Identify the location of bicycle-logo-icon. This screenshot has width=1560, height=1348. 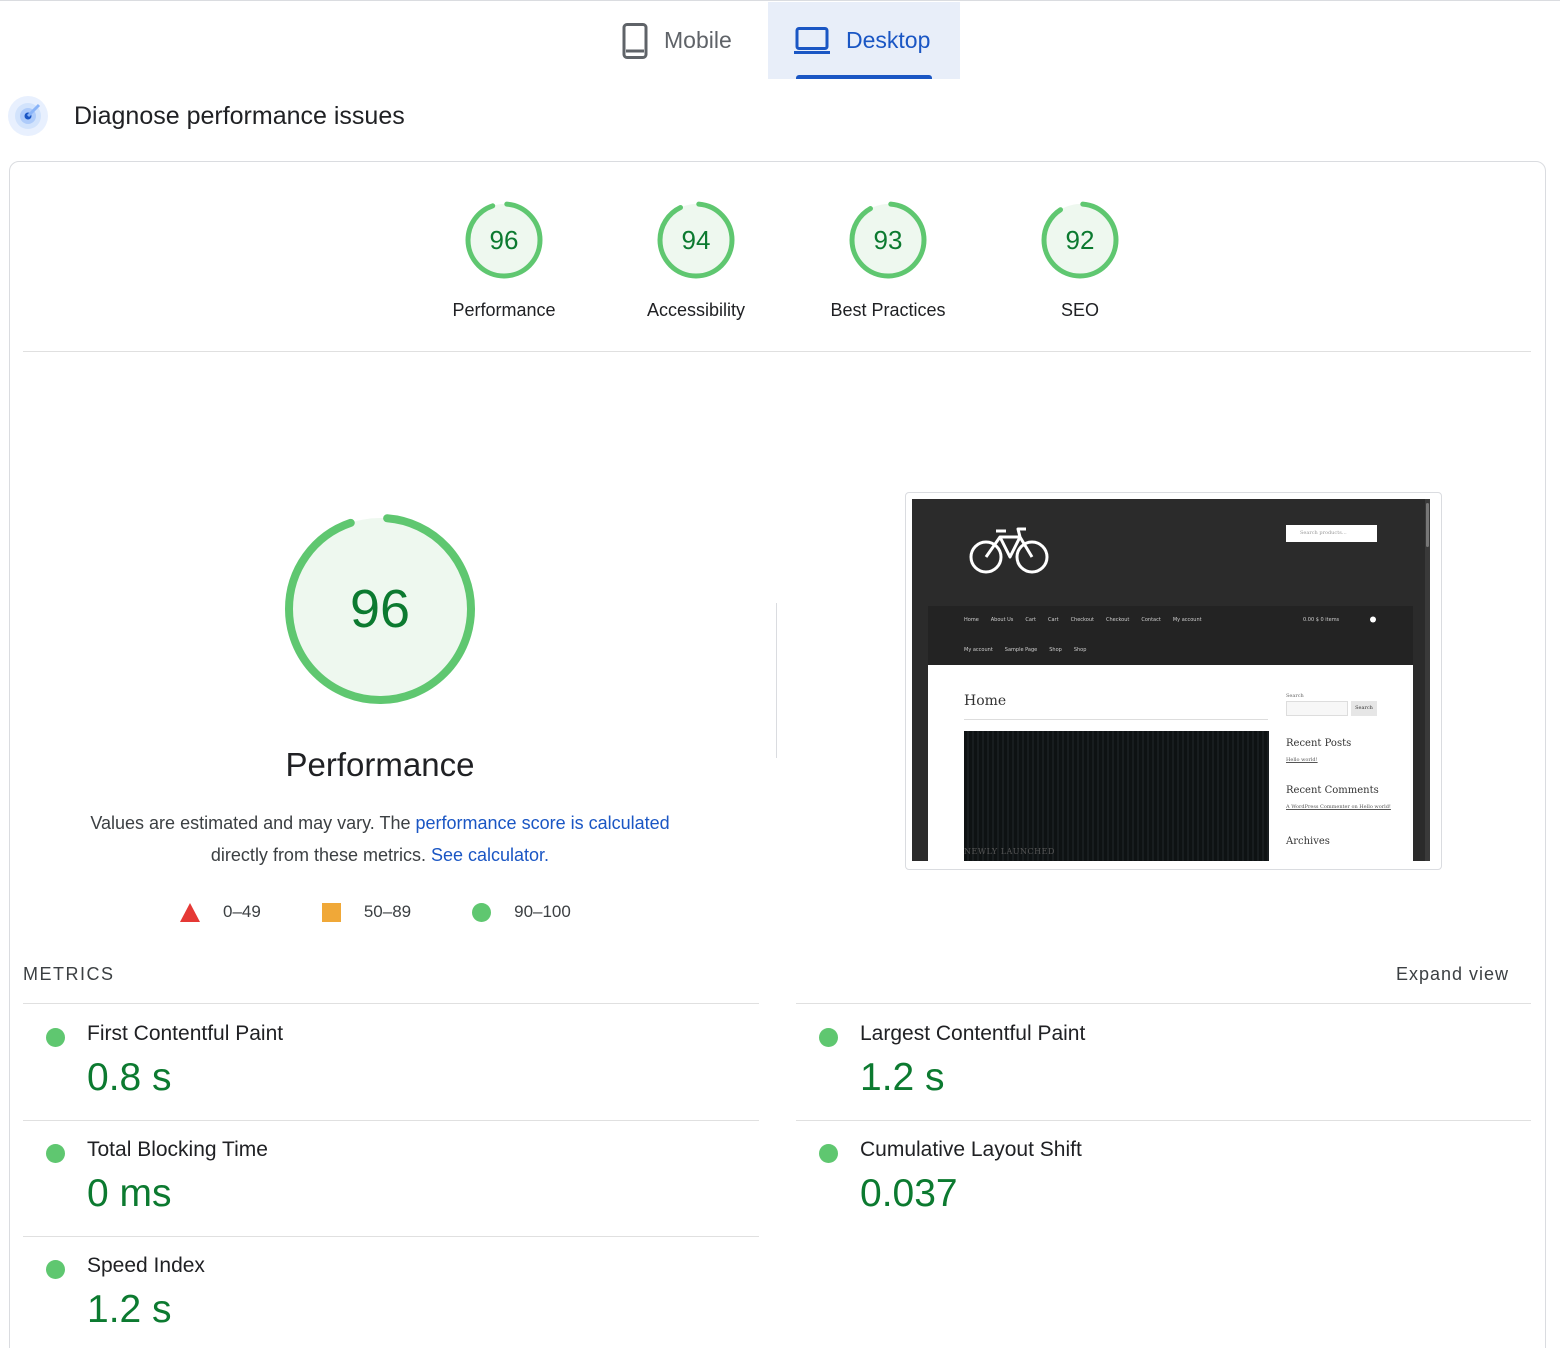
(1009, 550).